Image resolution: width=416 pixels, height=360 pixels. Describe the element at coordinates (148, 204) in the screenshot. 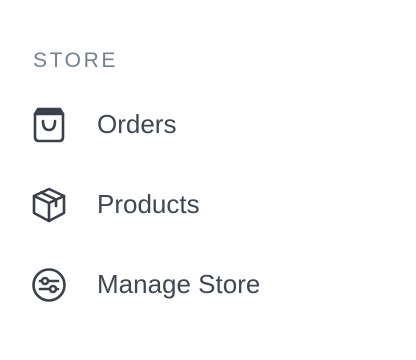

I see `sidebar-item-products-label: Products` at that location.